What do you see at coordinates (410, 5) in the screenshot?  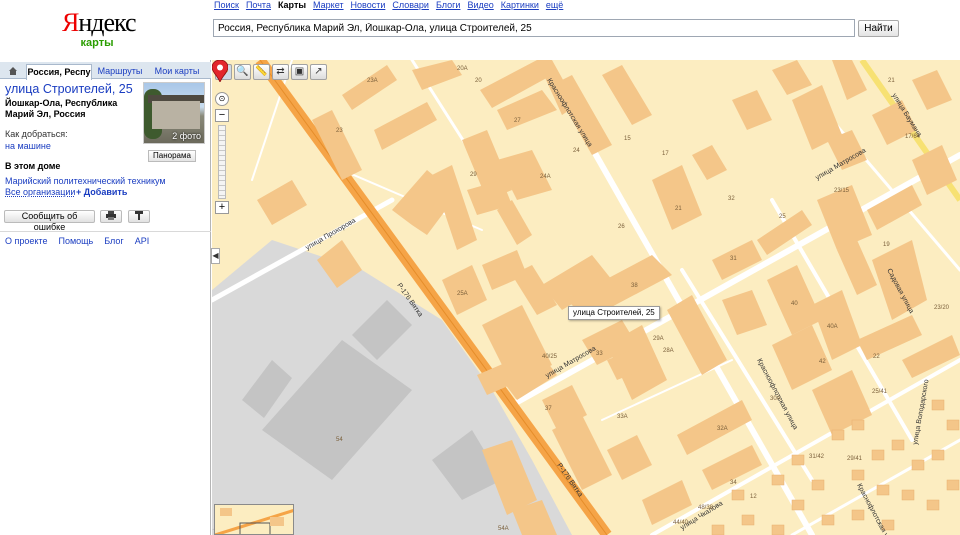 I see `service-link-5: Словари` at bounding box center [410, 5].